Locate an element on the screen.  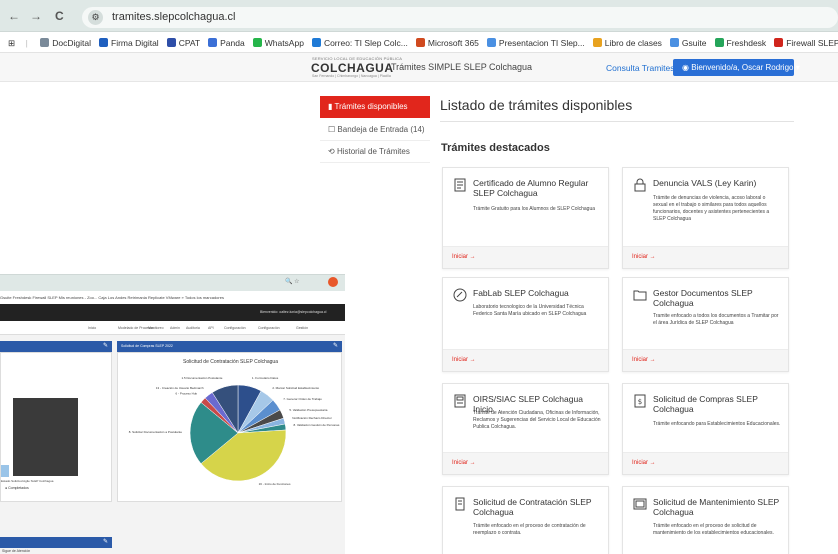
logo: COLCHAGUA is located at coordinates (352, 68).